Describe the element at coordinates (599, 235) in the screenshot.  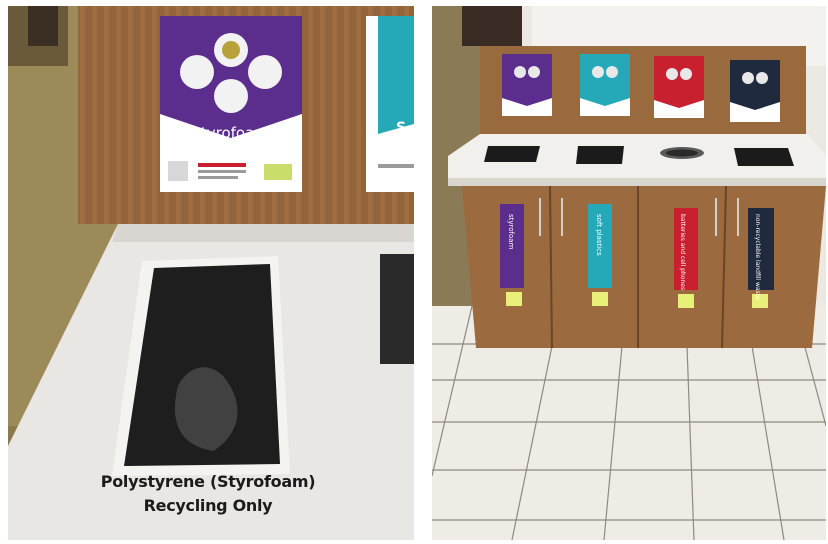
I see `bin-label-soft-plastics: soft plastics` at that location.